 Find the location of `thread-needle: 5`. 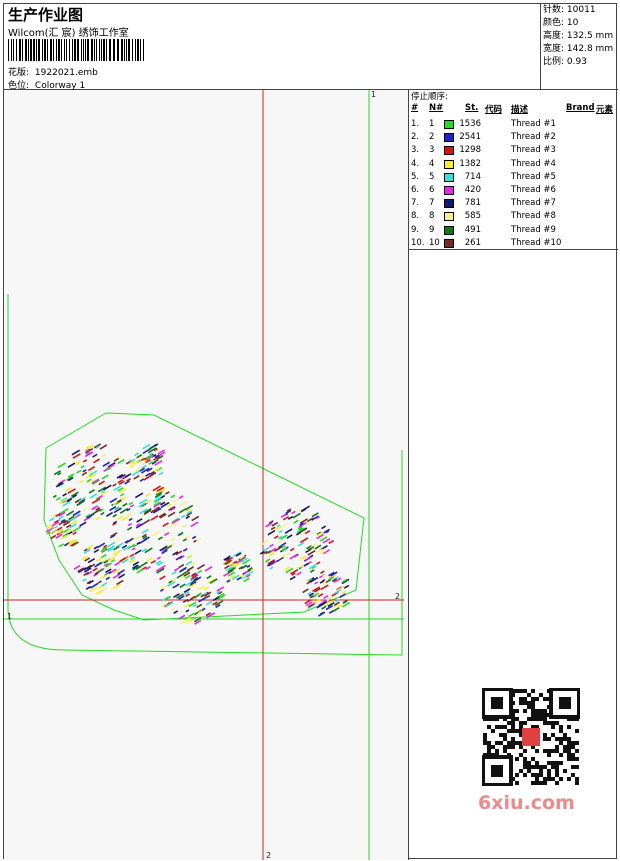

thread-needle: 5 is located at coordinates (432, 176).